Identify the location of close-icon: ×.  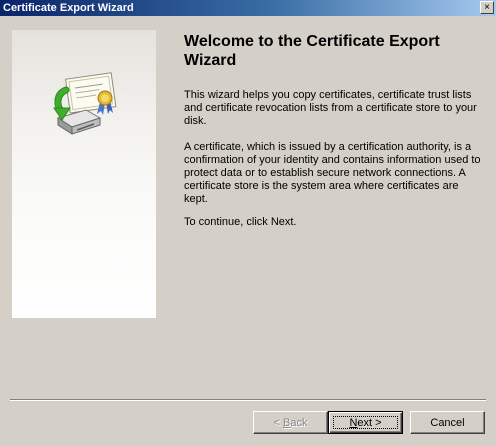
(487, 7).